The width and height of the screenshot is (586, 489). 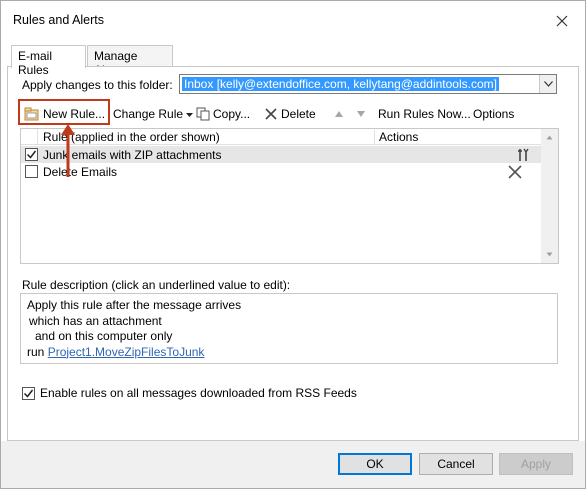 I want to click on description-run-line: run Project1.MoveZipFilesToJunk, so click(x=292, y=353).